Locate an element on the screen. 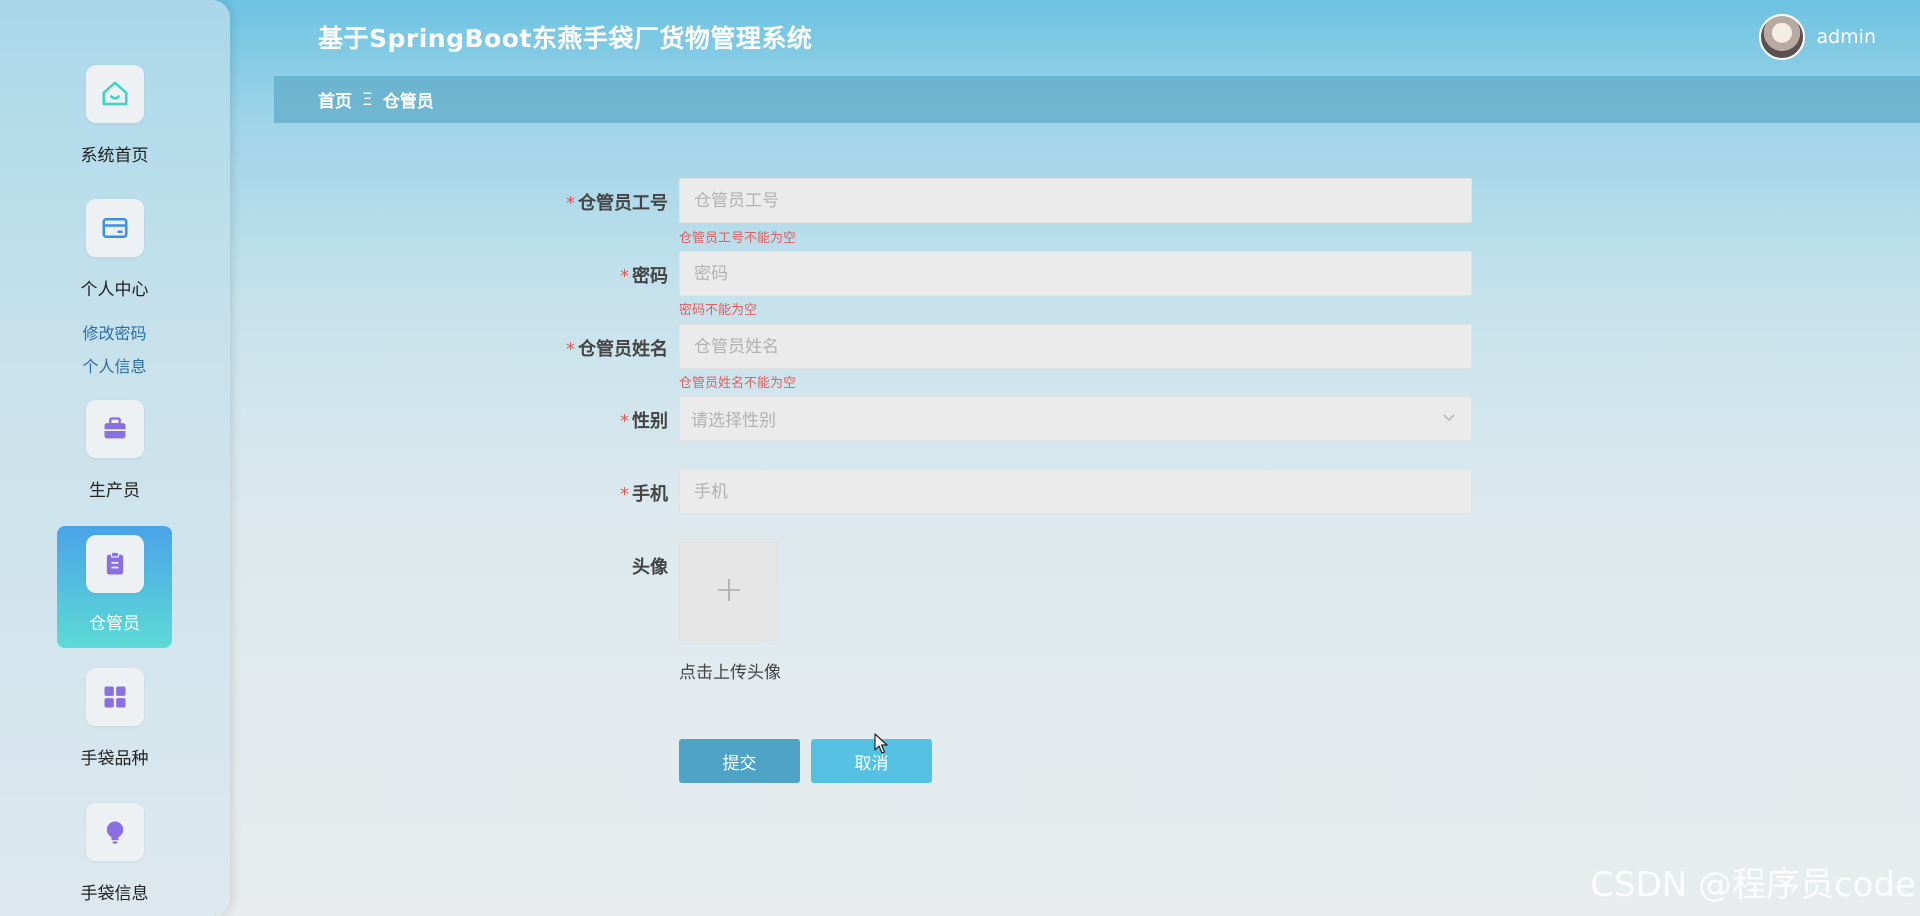 This screenshot has height=916, width=1920. breadcrumb-separator-icon: Ξ is located at coordinates (367, 99).